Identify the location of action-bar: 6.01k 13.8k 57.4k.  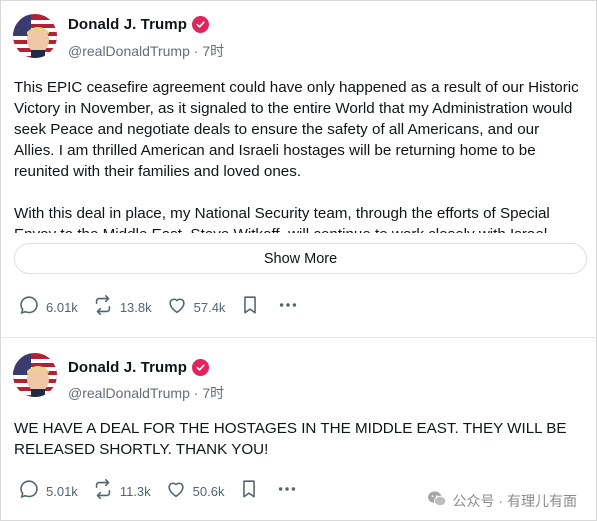
(158, 307).